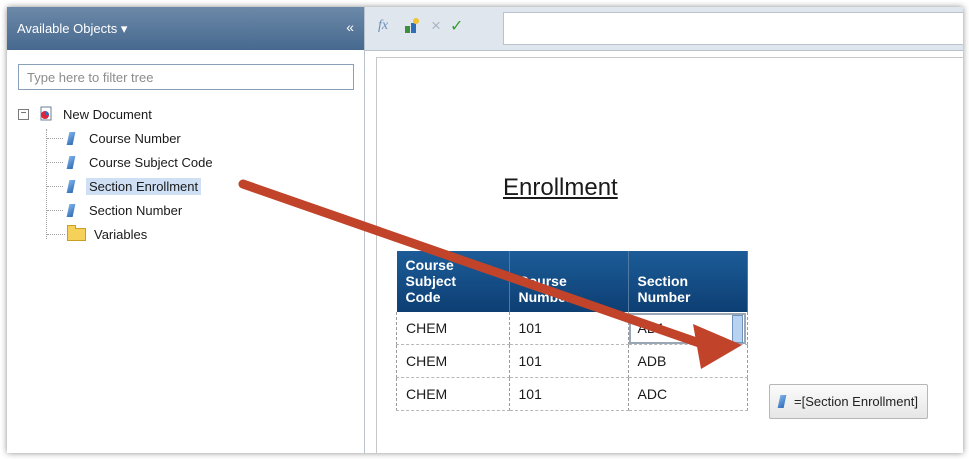 Image resolution: width=969 pixels, height=459 pixels. I want to click on tree-item-section-enrollment: Section Enrollment, so click(134, 186).